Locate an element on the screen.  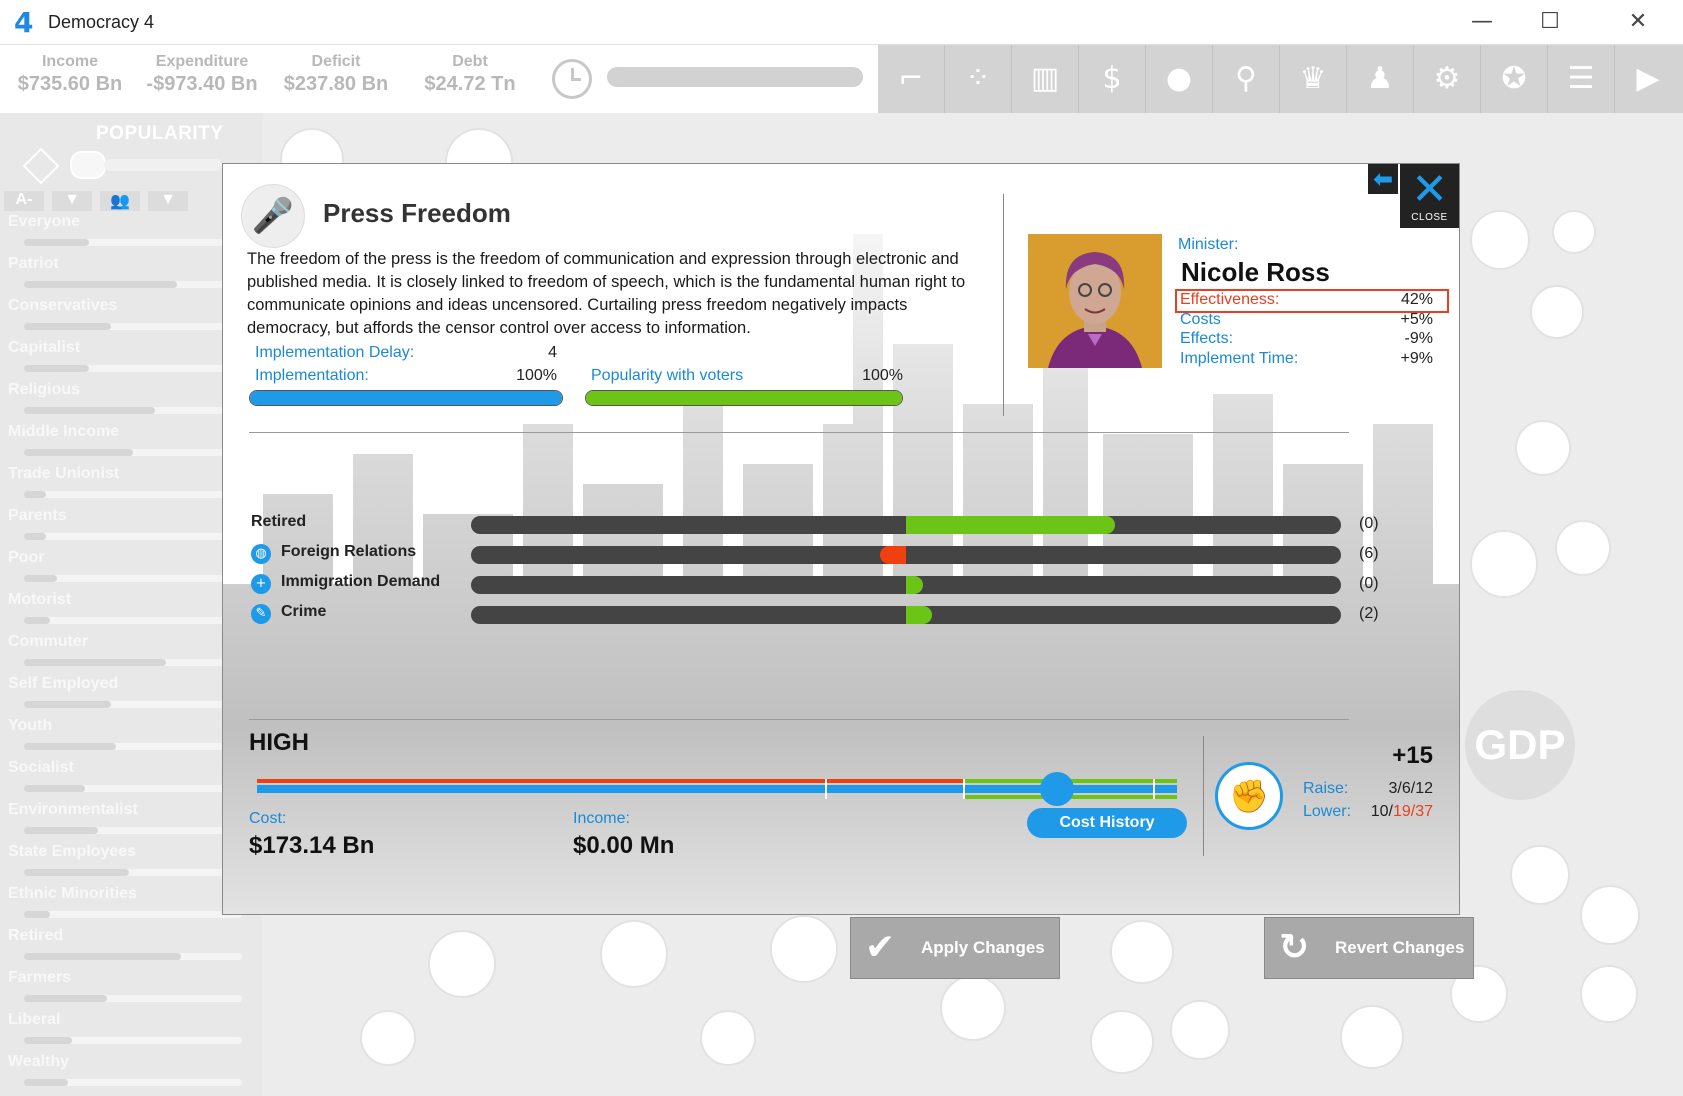
effects-label: Effects: is located at coordinates (1207, 338).